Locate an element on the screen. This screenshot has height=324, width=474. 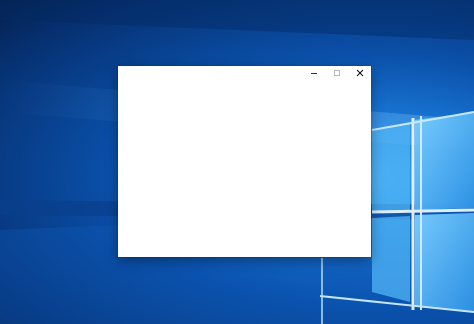
maximize-button is located at coordinates (336, 72).